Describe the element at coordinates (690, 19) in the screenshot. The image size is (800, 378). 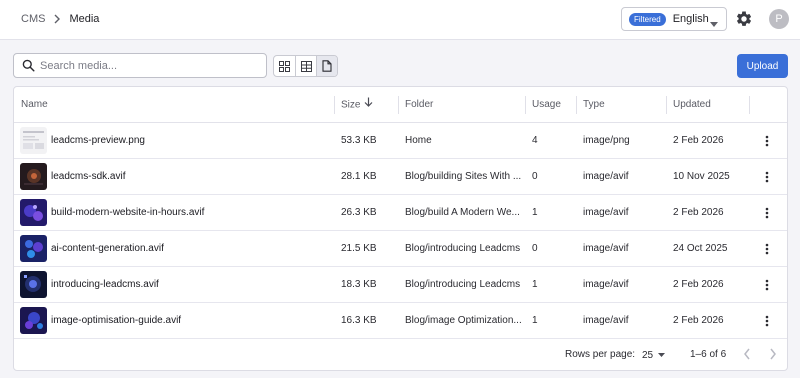
I see `language-value: English` at that location.